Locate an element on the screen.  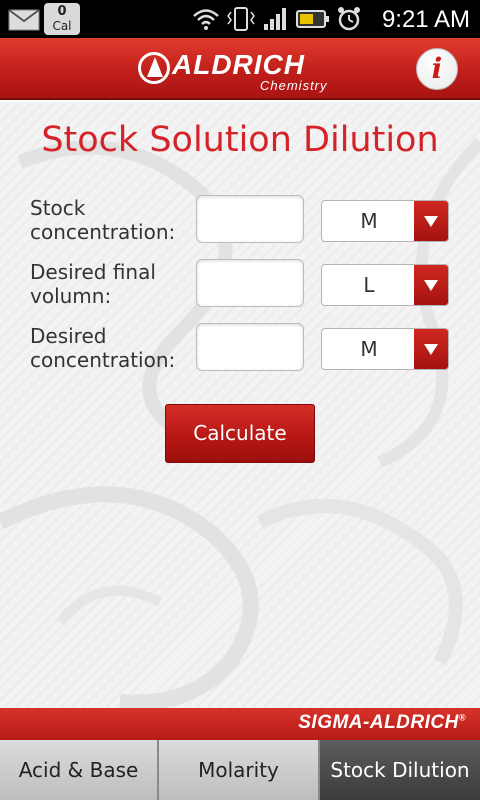
wifi-icon is located at coordinates (206, 19).